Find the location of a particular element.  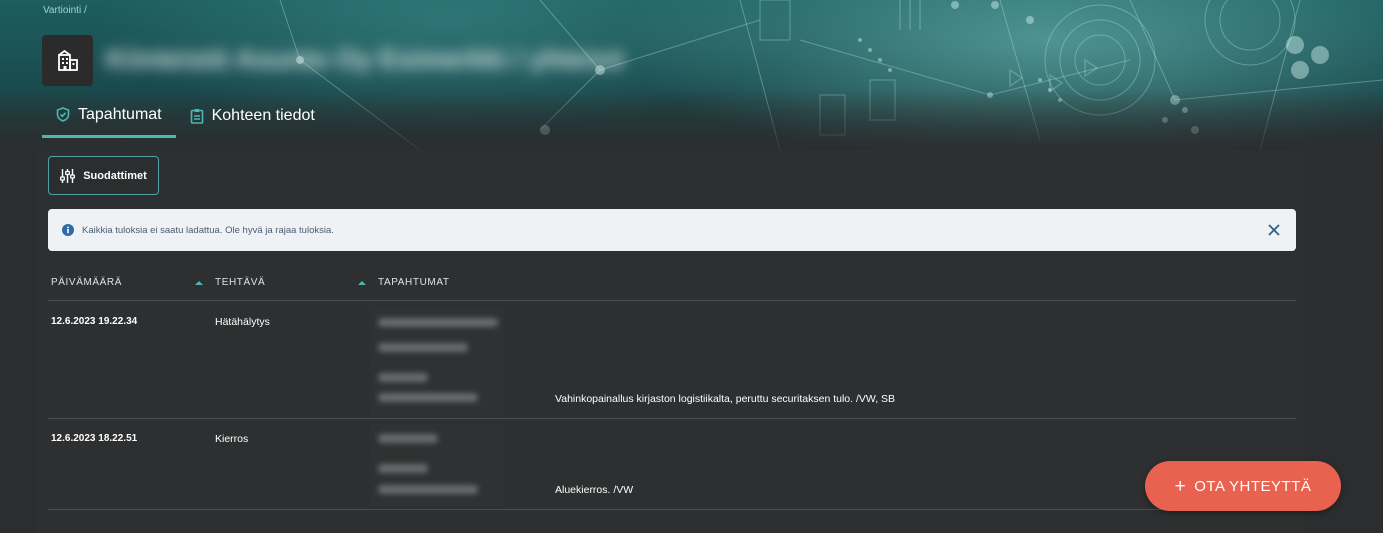

column-header-task: TEHTÄVÄ is located at coordinates (240, 282).